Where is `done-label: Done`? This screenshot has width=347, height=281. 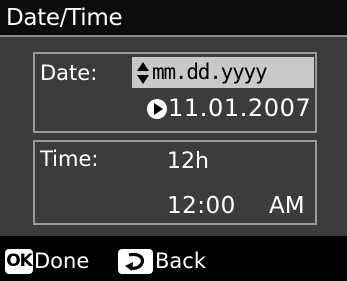 done-label: Done is located at coordinates (62, 261).